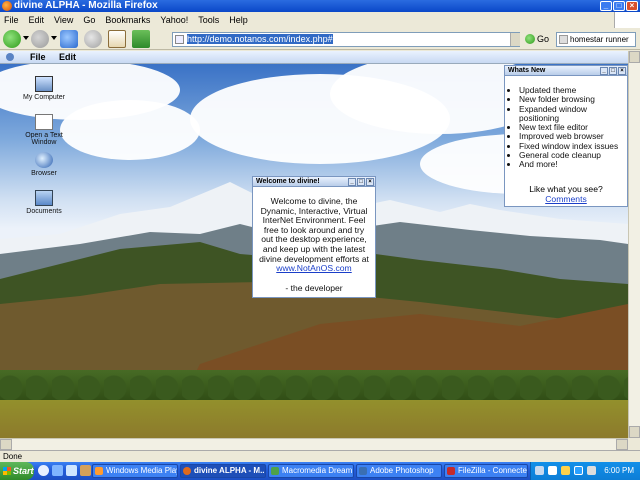 Image resolution: width=640 pixels, height=480 pixels. I want to click on search-input: homestar runner, so click(596, 39).